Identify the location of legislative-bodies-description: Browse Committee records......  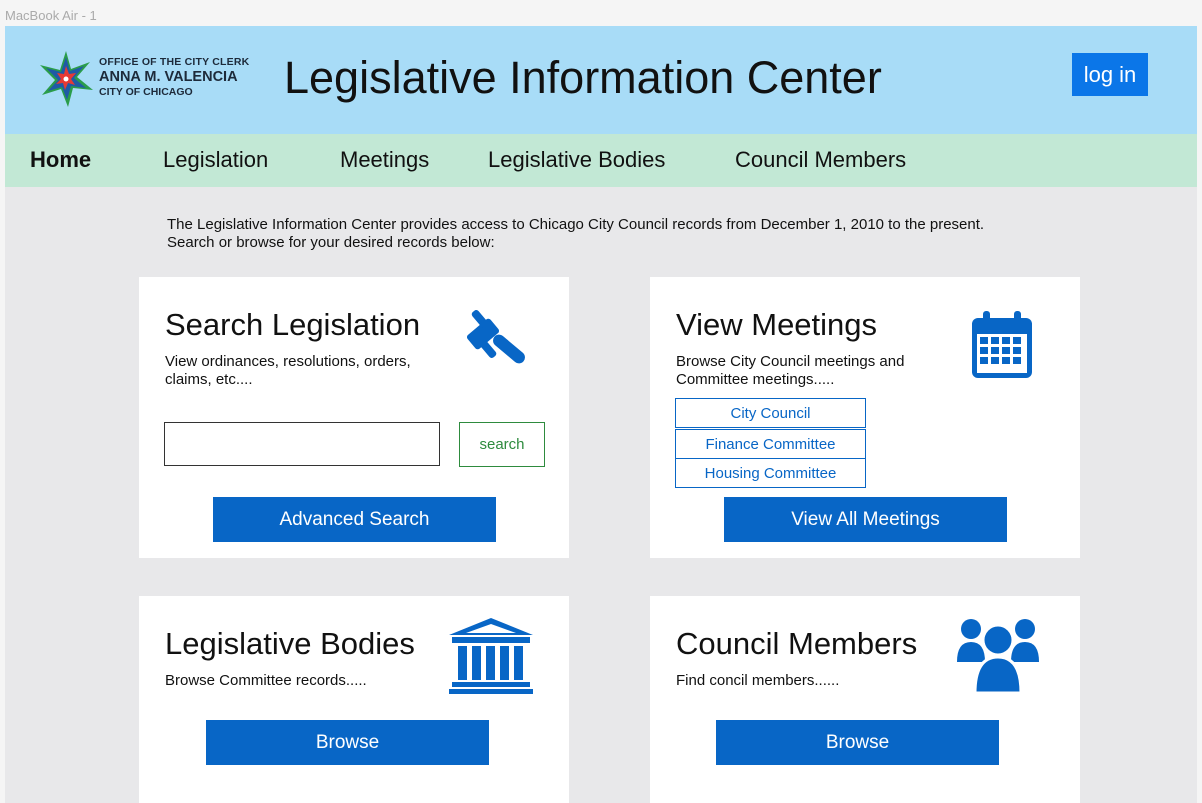
(266, 680).